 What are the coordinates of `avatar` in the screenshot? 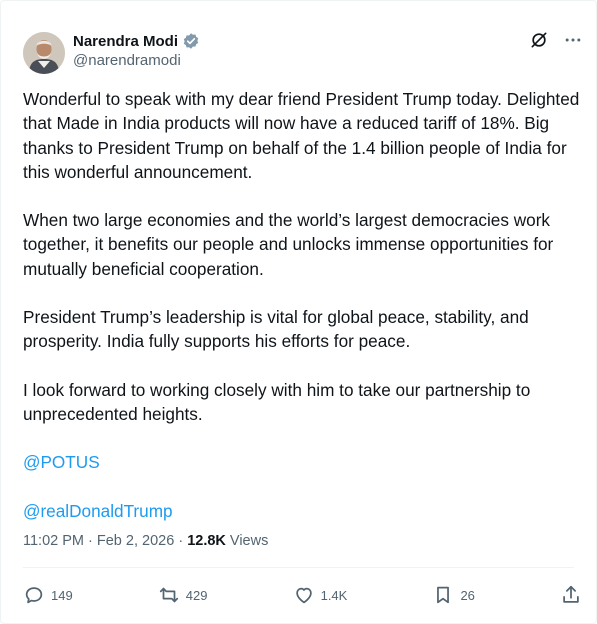 It's located at (44, 53).